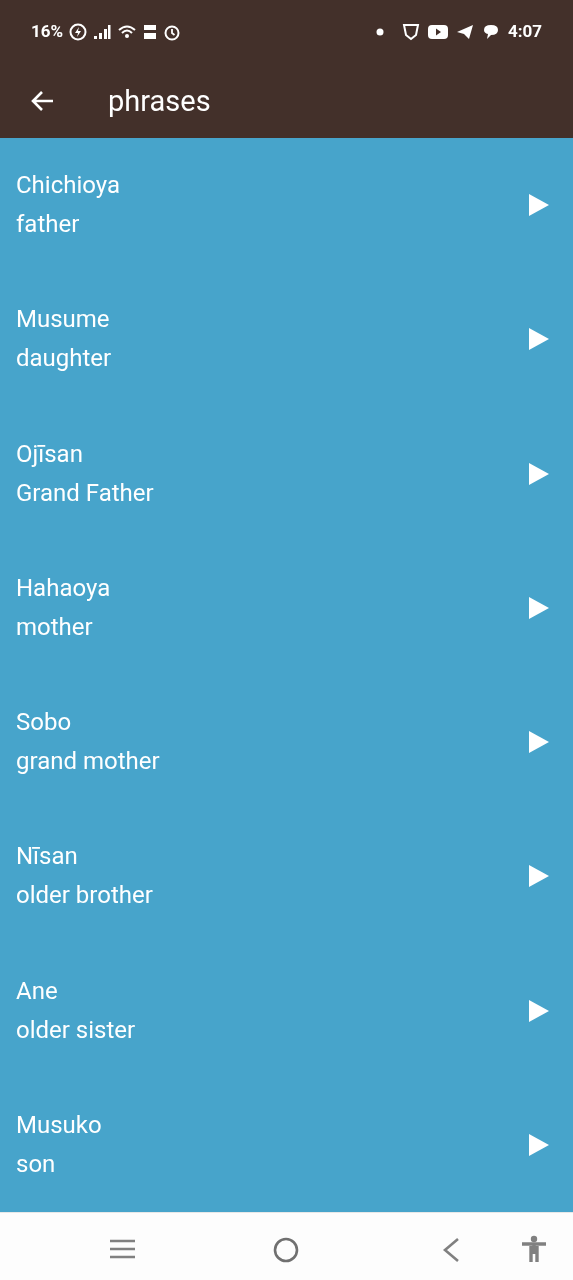 This screenshot has width=573, height=1280. What do you see at coordinates (68, 186) in the screenshot?
I see `phrase-word: Chichioya` at bounding box center [68, 186].